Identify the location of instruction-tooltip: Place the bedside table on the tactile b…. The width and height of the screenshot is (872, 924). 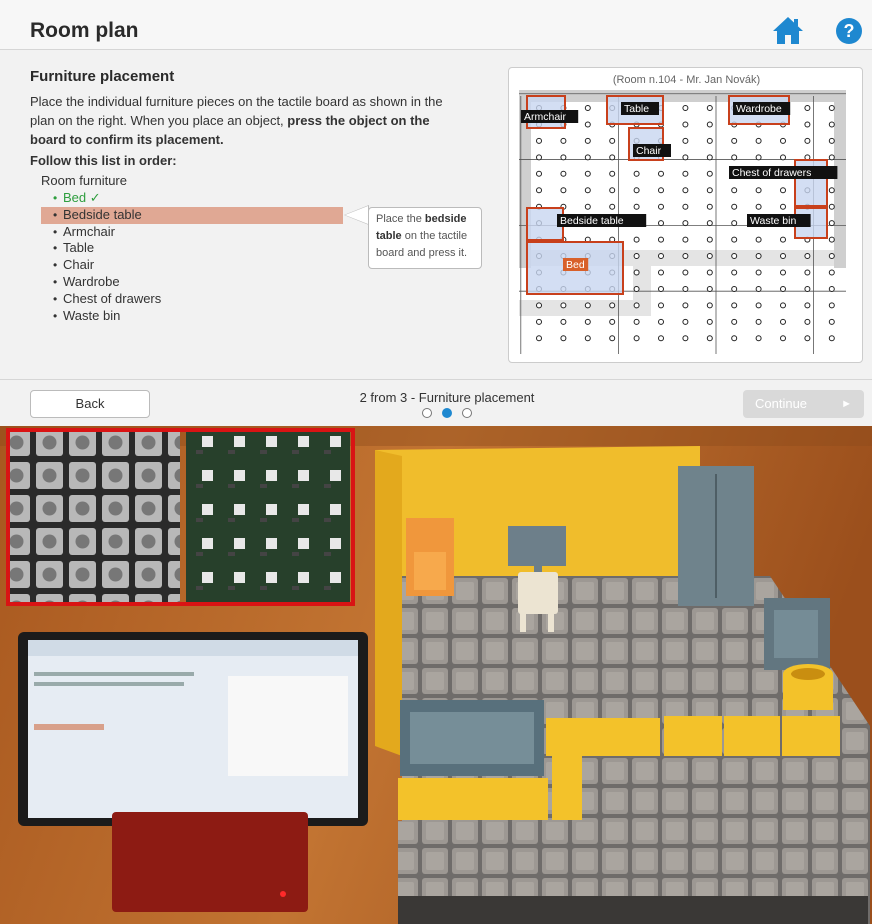
(425, 238).